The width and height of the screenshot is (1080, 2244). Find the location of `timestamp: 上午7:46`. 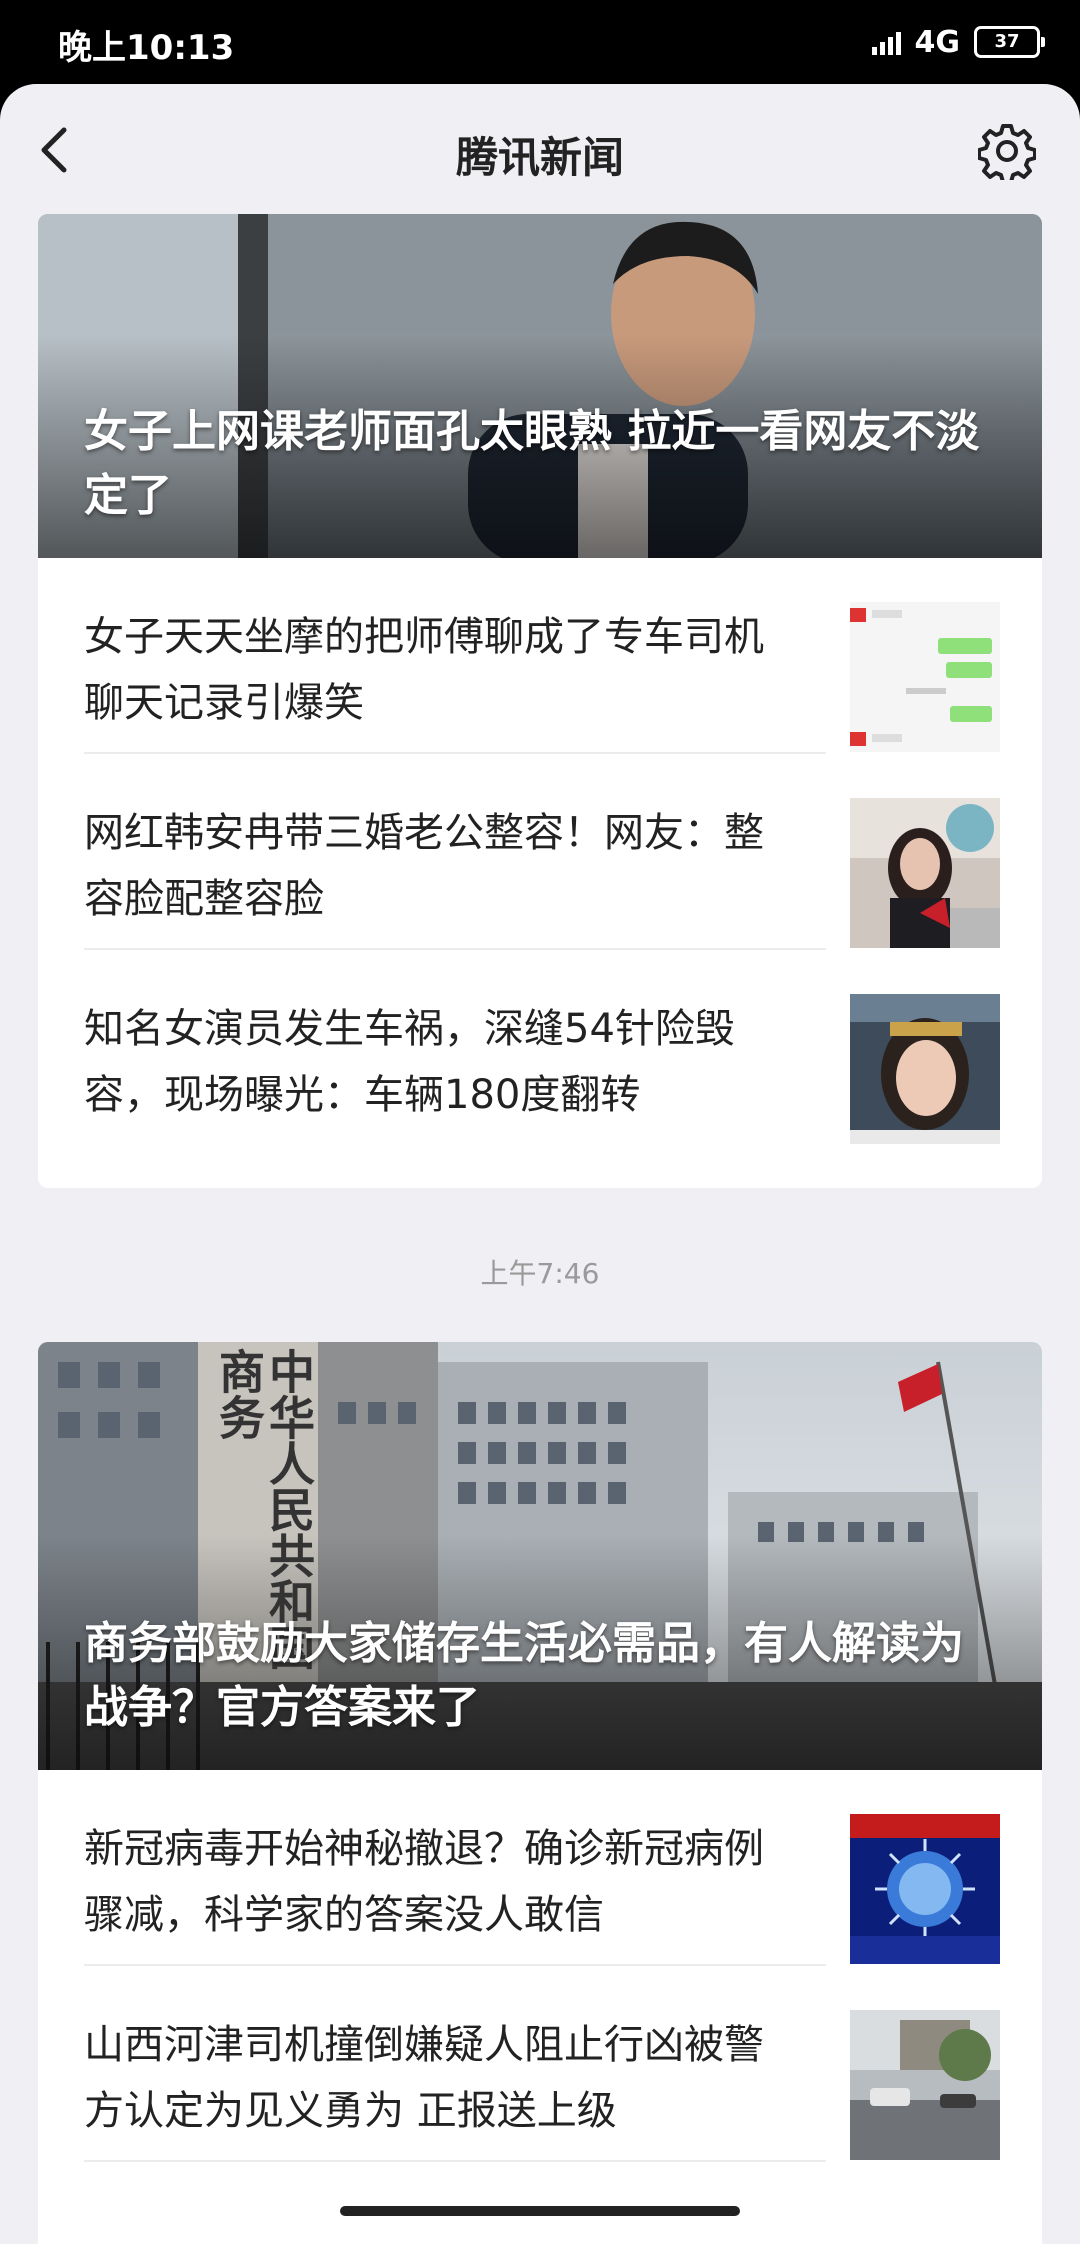

timestamp: 上午7:46 is located at coordinates (540, 1273).